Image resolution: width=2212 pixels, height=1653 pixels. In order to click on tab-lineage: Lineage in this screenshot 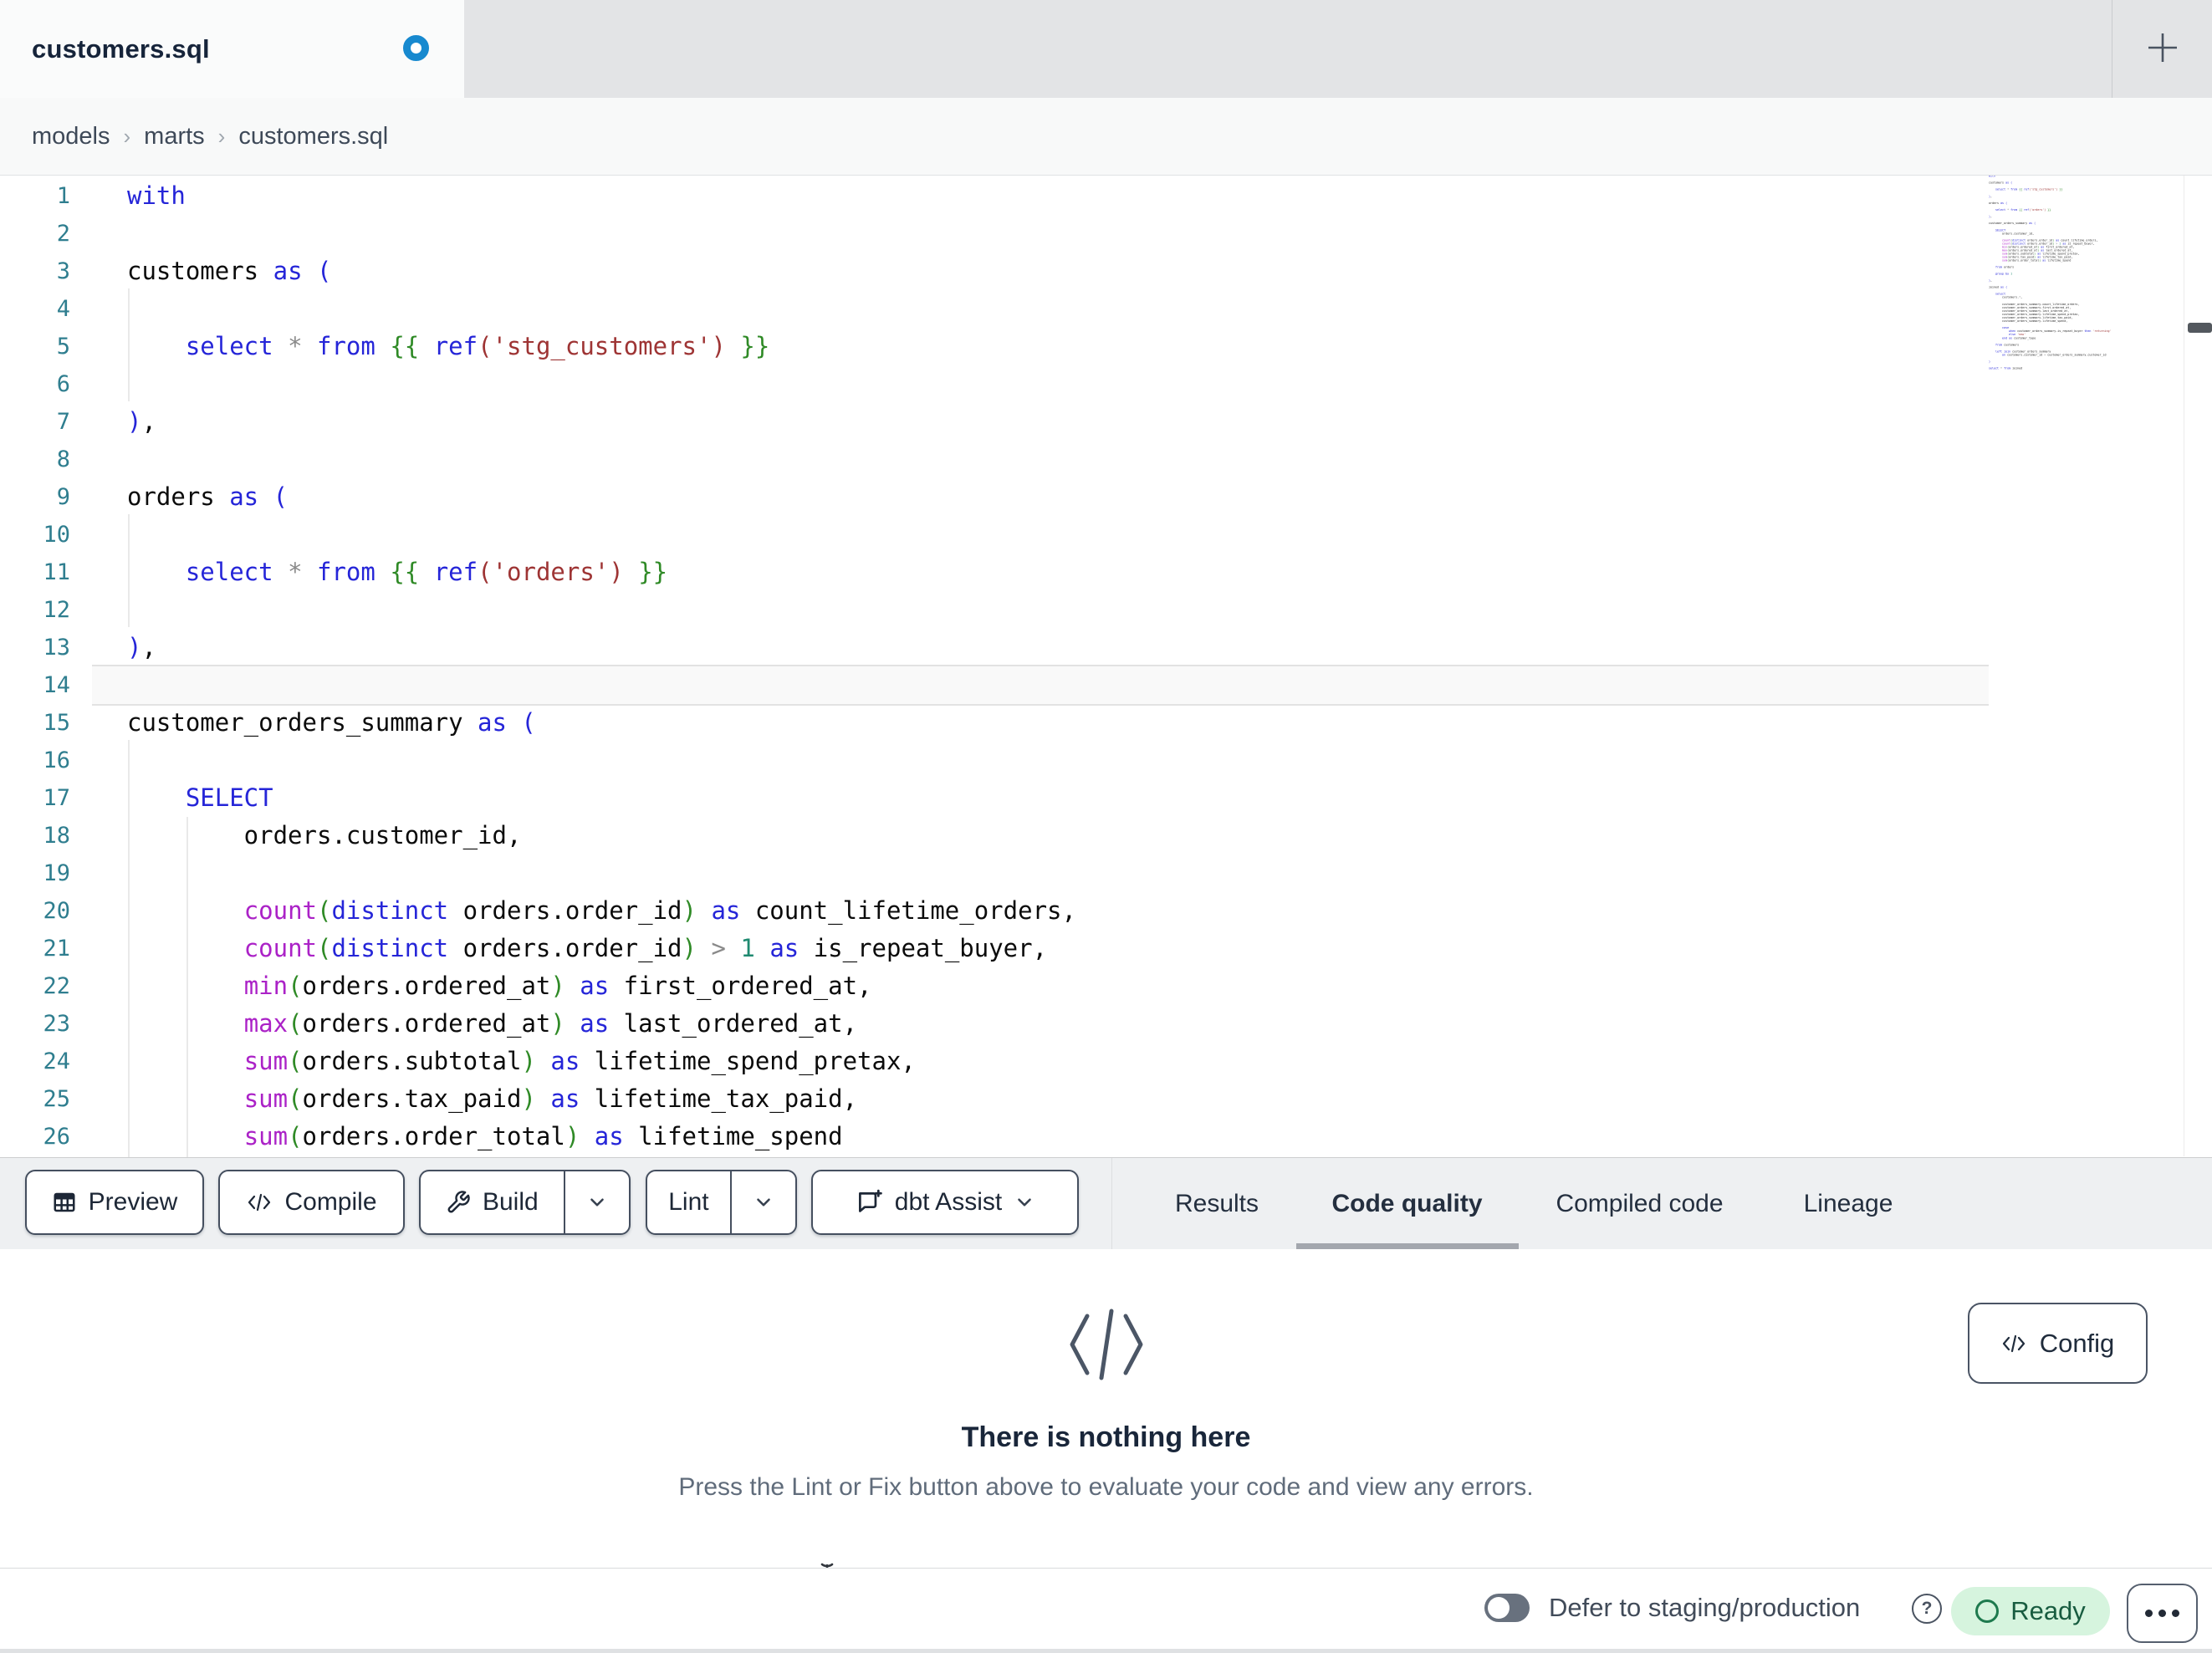, I will do `click(1848, 1204)`.